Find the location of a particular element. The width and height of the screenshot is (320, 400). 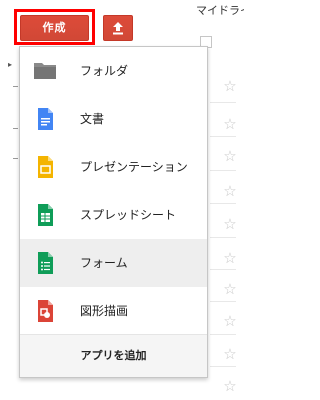

upload-button is located at coordinates (118, 28).